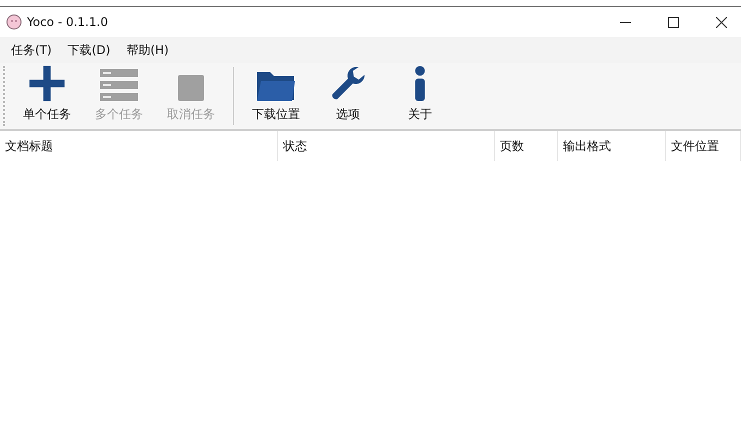  What do you see at coordinates (119, 85) in the screenshot?
I see `list-icon` at bounding box center [119, 85].